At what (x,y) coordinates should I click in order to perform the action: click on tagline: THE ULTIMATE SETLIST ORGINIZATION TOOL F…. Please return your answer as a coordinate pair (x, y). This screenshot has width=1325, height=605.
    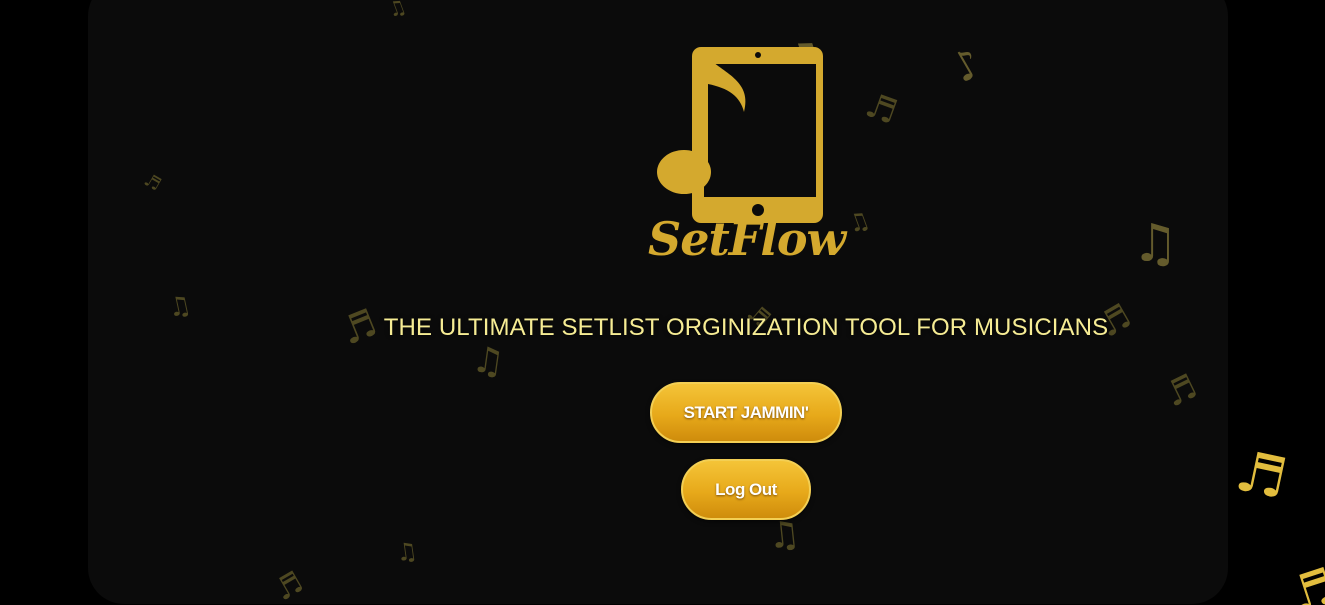
    Looking at the image, I should click on (746, 327).